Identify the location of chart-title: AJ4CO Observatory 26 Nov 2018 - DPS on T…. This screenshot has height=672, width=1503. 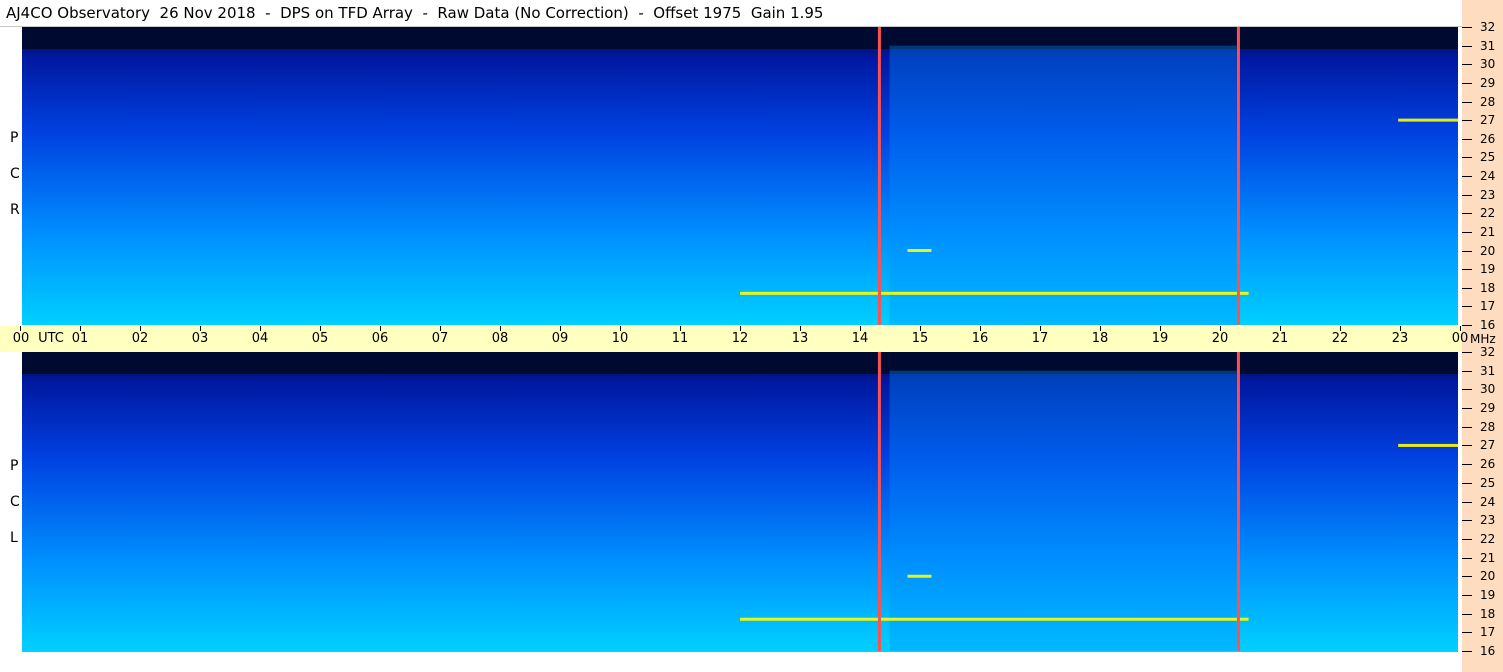
(415, 13).